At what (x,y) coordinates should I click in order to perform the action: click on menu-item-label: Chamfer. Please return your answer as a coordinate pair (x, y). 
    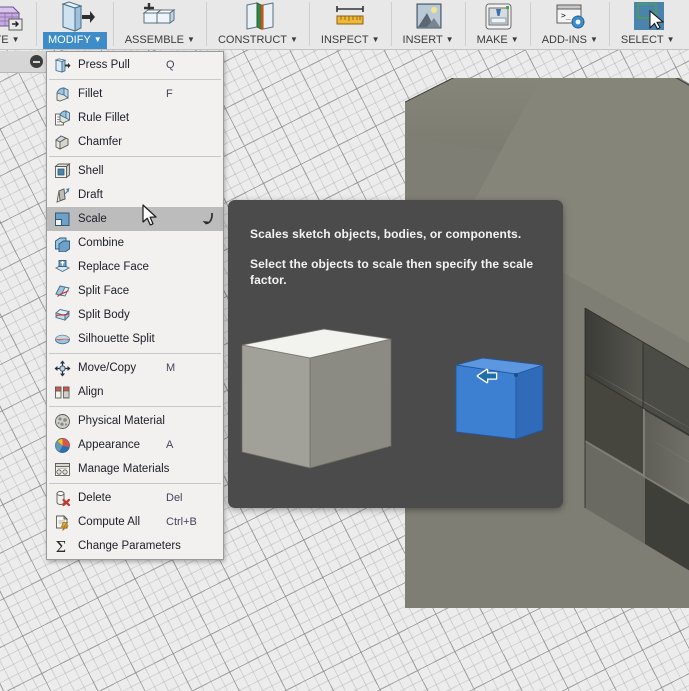
    Looking at the image, I should click on (100, 142).